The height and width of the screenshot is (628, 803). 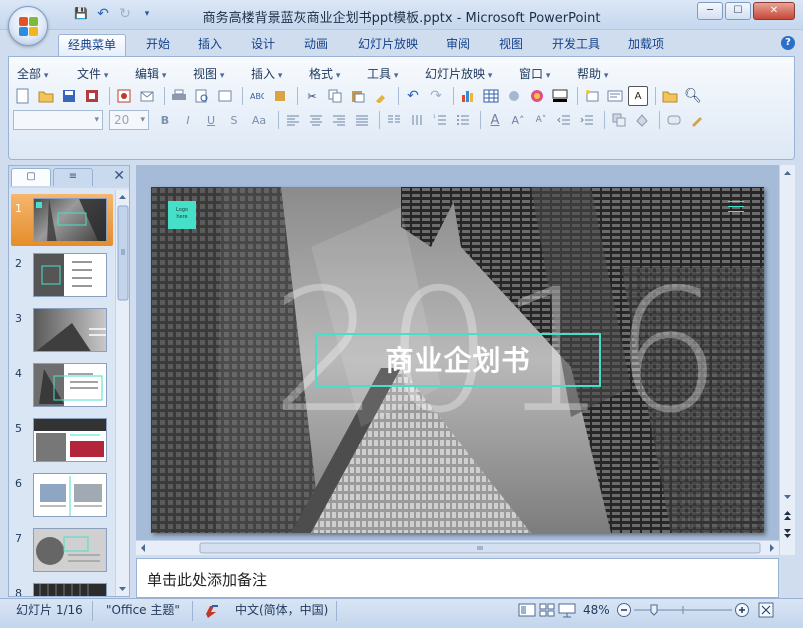 What do you see at coordinates (458, 45) in the screenshot?
I see `tab-review: 审阅` at bounding box center [458, 45].